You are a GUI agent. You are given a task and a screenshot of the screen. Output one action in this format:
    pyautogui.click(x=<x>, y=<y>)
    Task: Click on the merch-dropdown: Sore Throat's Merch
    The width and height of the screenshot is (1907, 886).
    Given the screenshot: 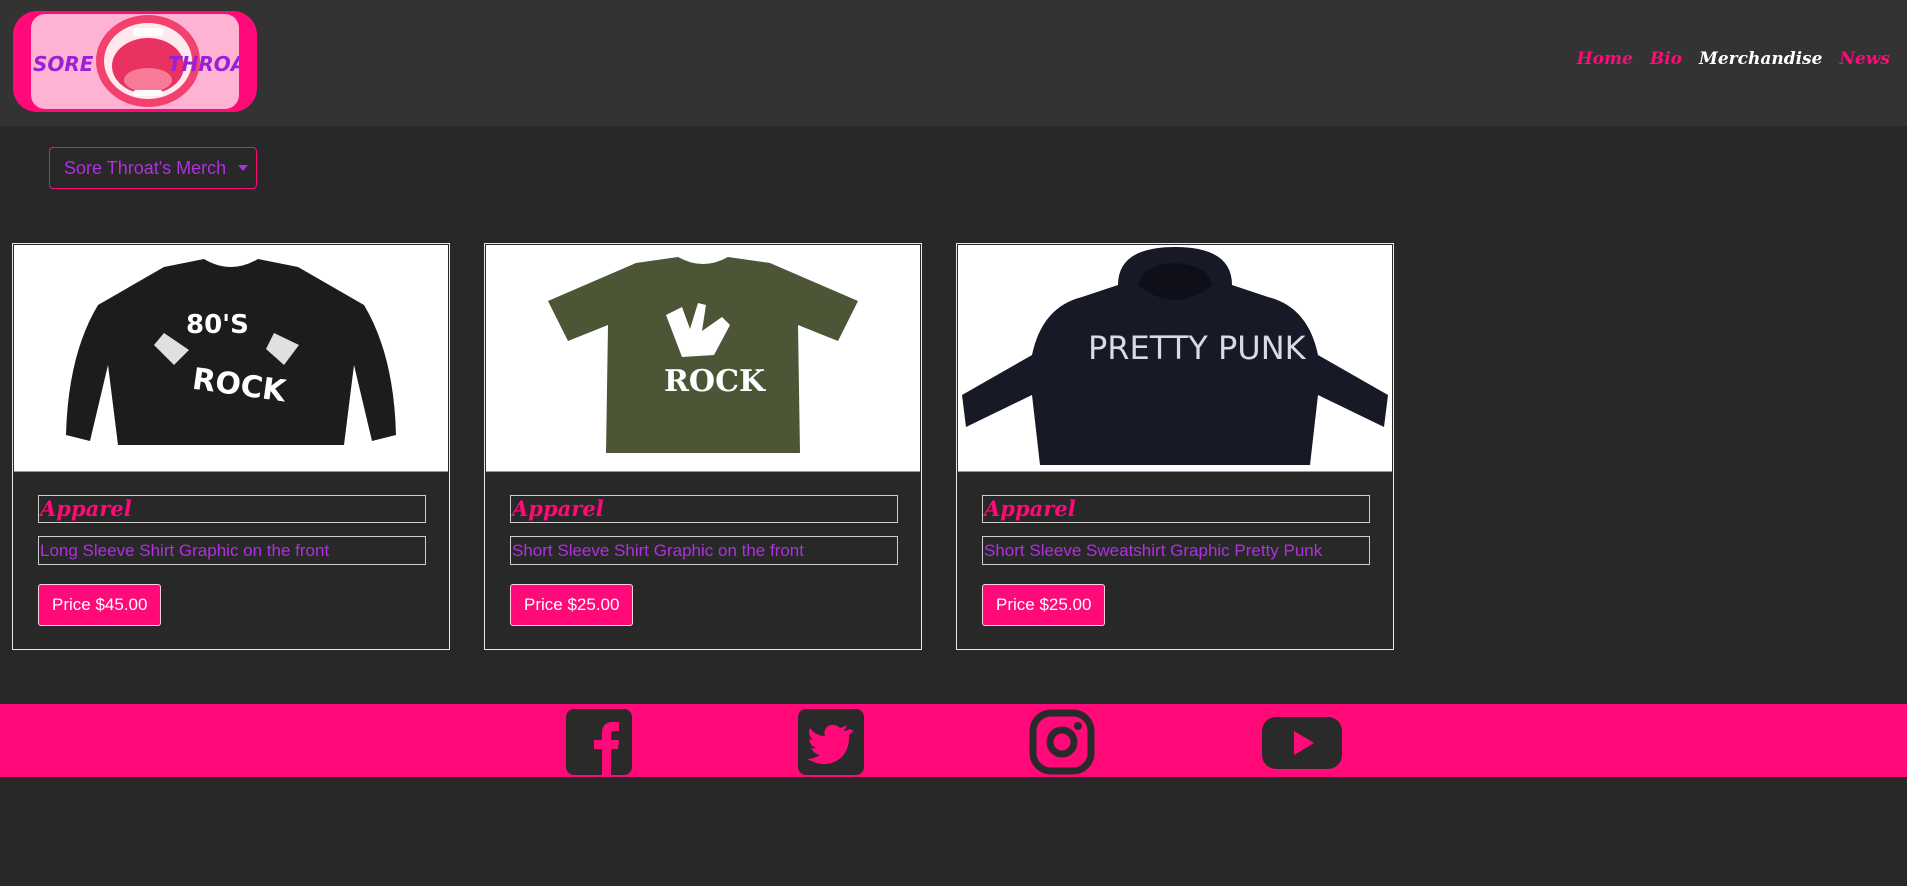 What is the action you would take?
    pyautogui.click(x=153, y=168)
    